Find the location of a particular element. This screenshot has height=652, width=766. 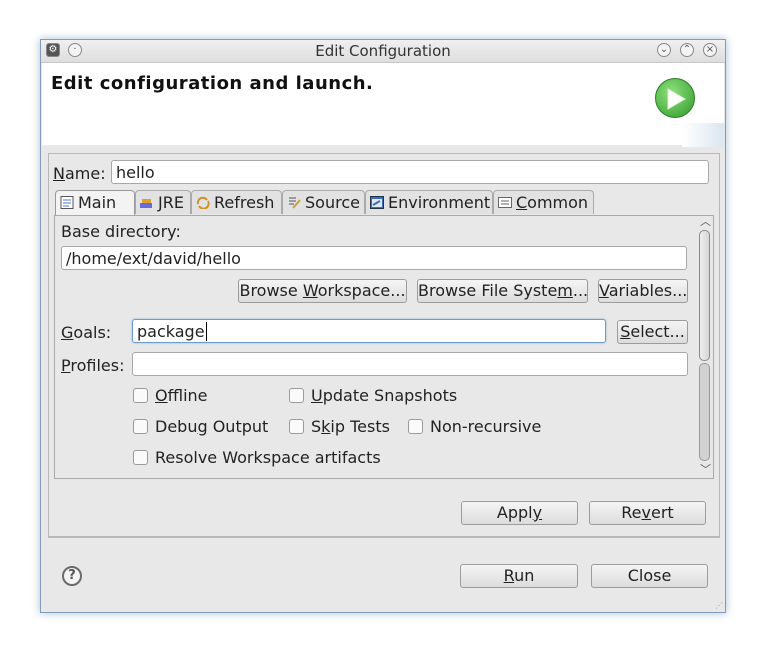

profiles-label: Profiles: is located at coordinates (93, 365).